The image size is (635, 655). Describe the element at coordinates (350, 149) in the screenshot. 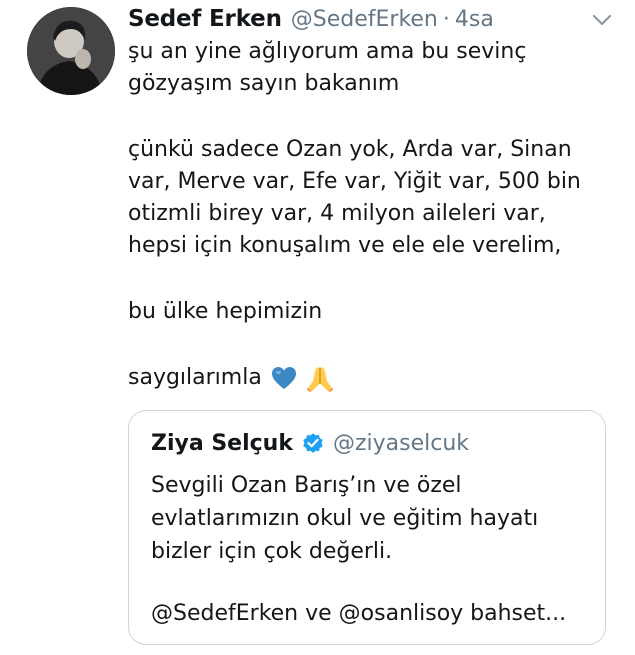

I see `tweet-text-line: çünkü sadece Ozan yok, Arda var, Sinan` at that location.